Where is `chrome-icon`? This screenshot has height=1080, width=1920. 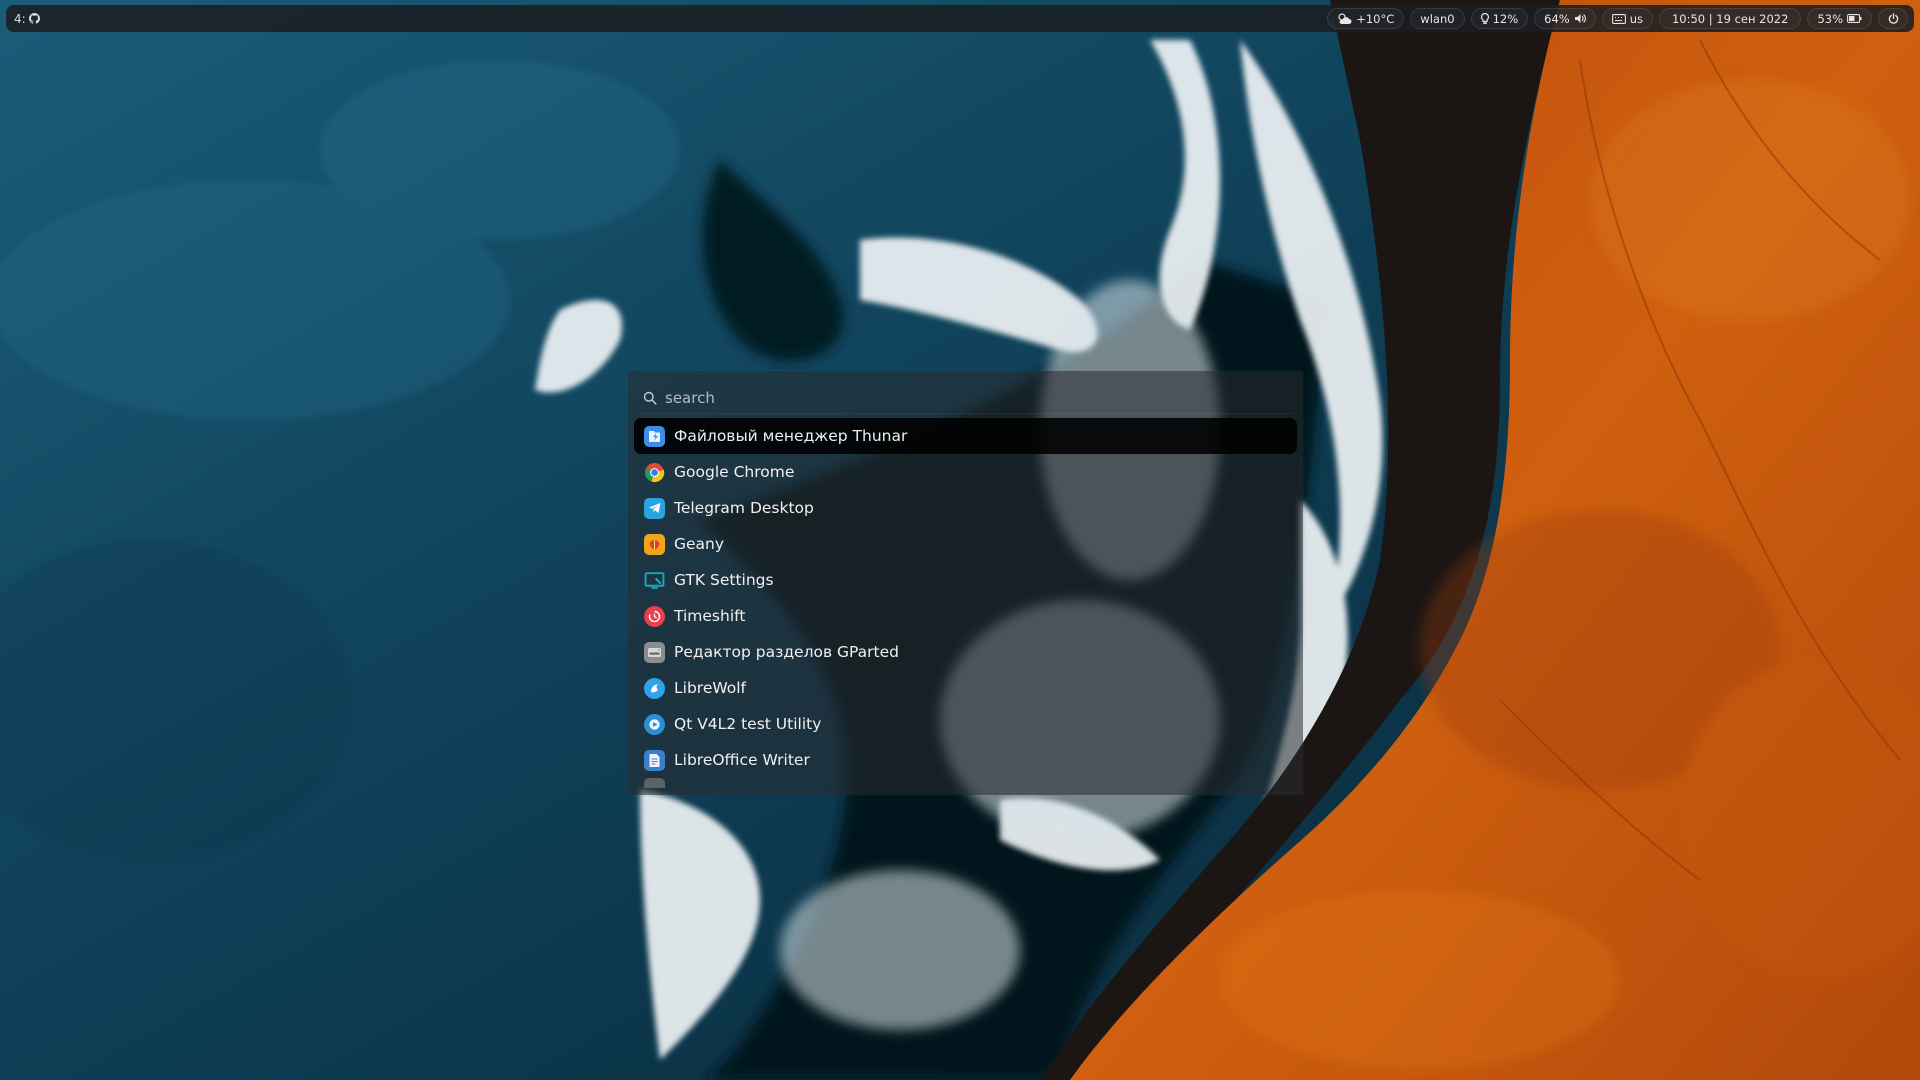 chrome-icon is located at coordinates (654, 472).